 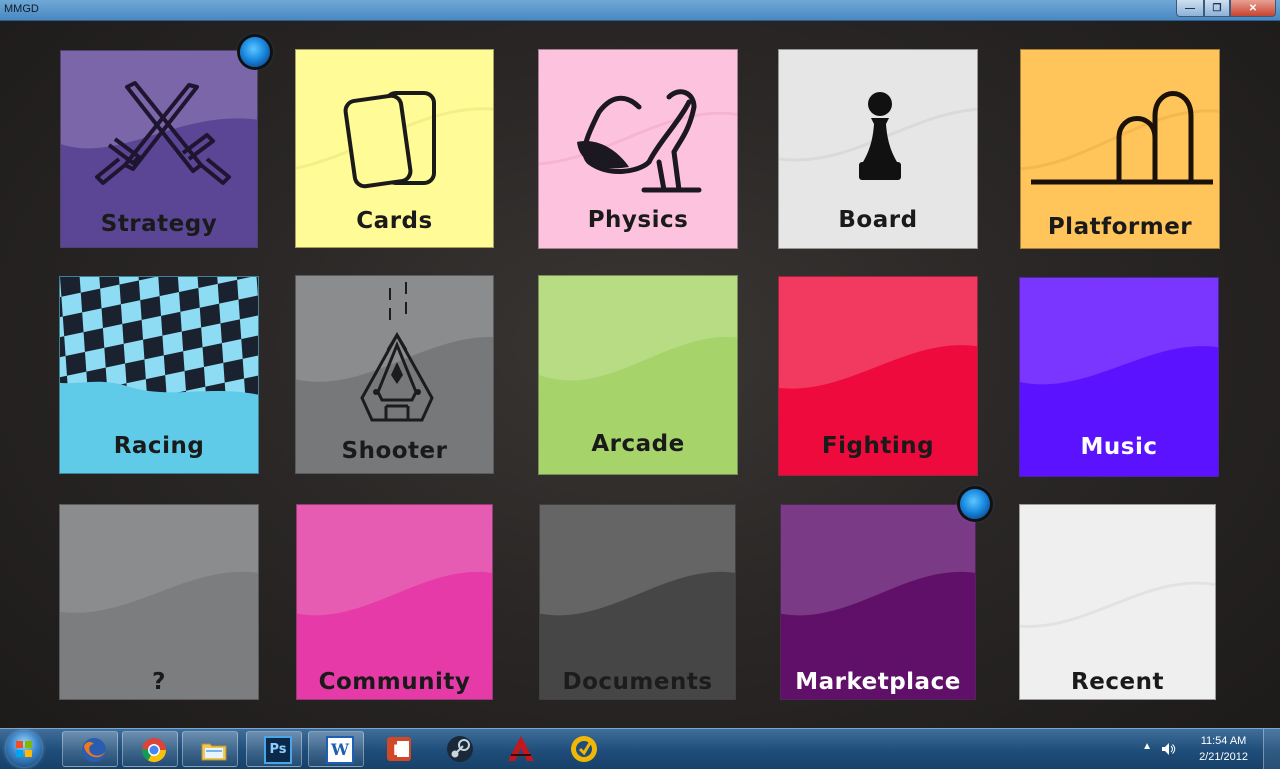 I want to click on tile-arcade: Arcade, so click(x=638, y=375).